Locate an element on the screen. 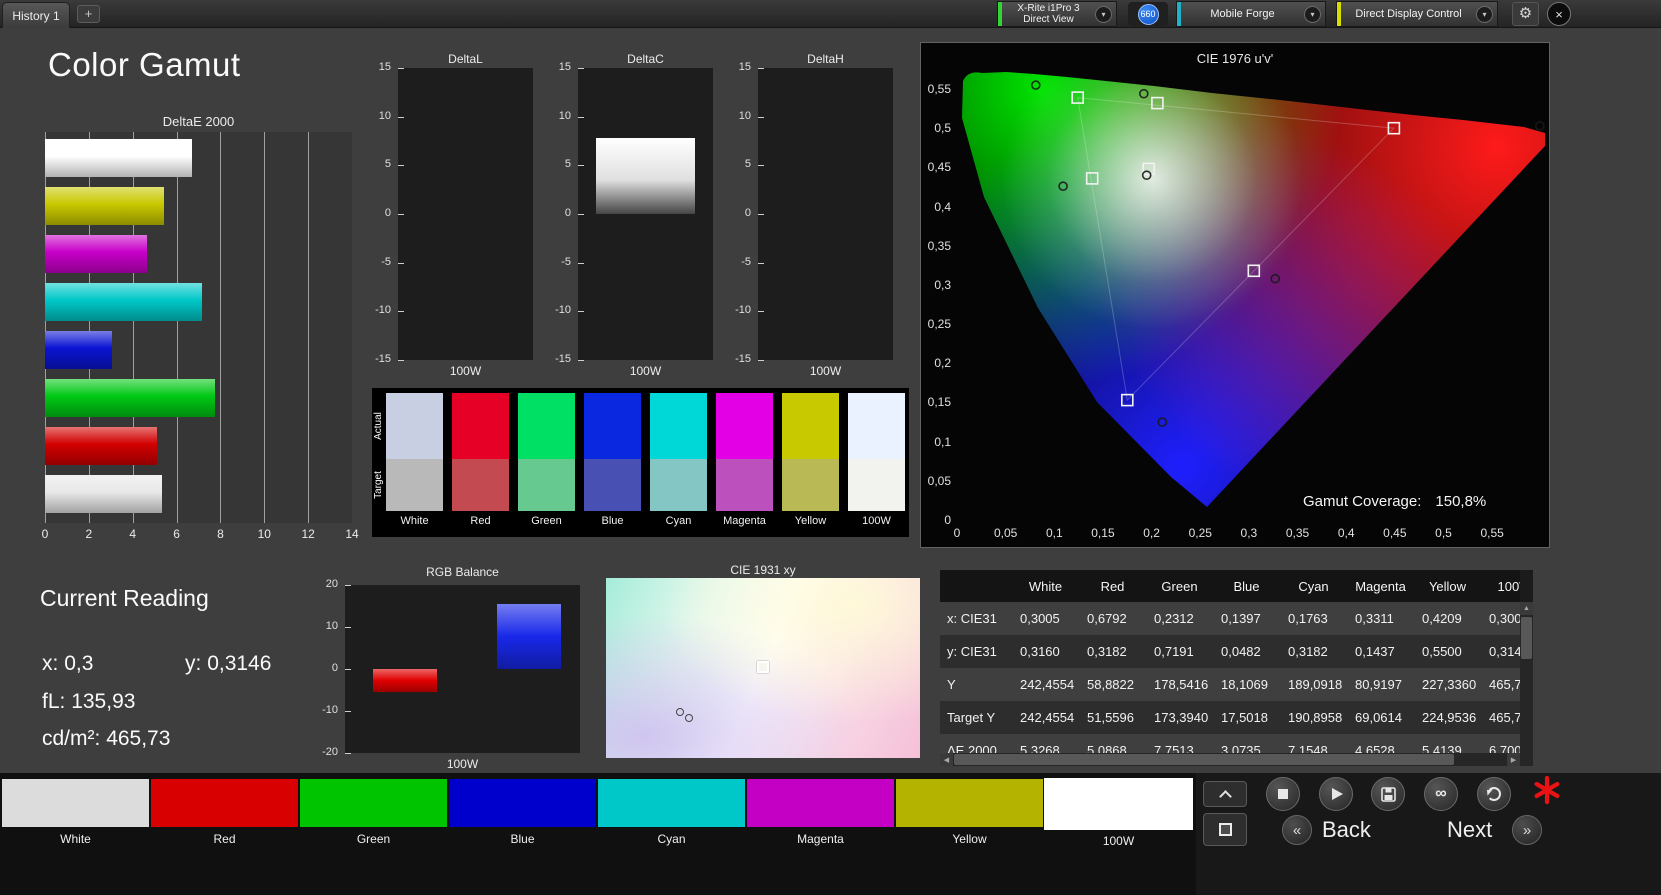 The width and height of the screenshot is (1661, 895). meter-label: X-Rite i1Pro 3 Direct View is located at coordinates (1048, 14).